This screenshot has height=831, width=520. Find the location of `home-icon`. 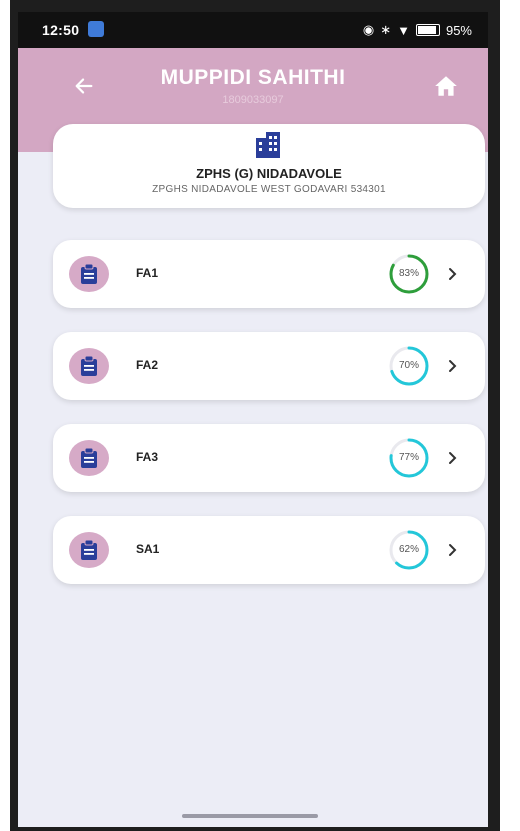

home-icon is located at coordinates (446, 86).